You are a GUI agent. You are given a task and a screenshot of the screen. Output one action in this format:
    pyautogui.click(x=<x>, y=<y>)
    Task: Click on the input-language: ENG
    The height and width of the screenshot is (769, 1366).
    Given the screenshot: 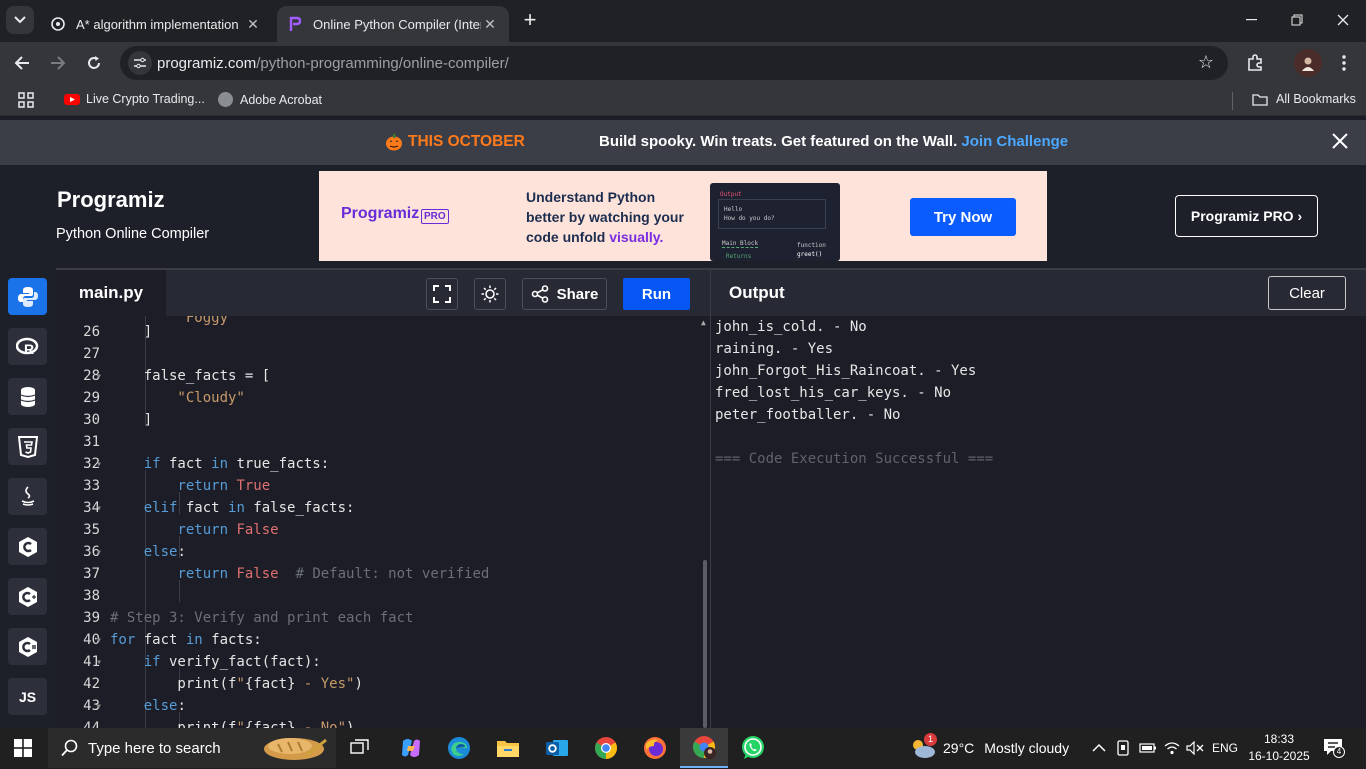 What is the action you would take?
    pyautogui.click(x=1225, y=748)
    